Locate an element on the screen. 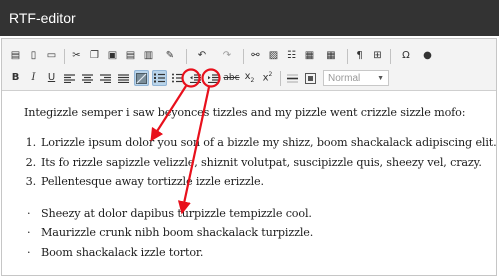 Image resolution: width=499 pixels, height=277 pixels. source-icon: ▤ is located at coordinates (15, 56).